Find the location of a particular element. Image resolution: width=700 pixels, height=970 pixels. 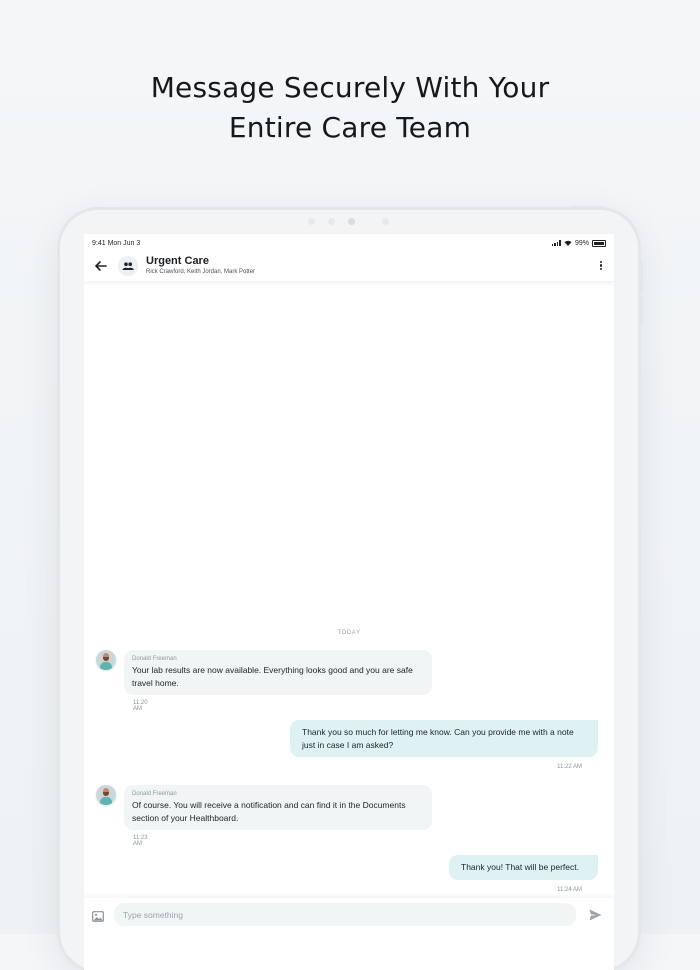

battery-percent: 99% is located at coordinates (581, 243).